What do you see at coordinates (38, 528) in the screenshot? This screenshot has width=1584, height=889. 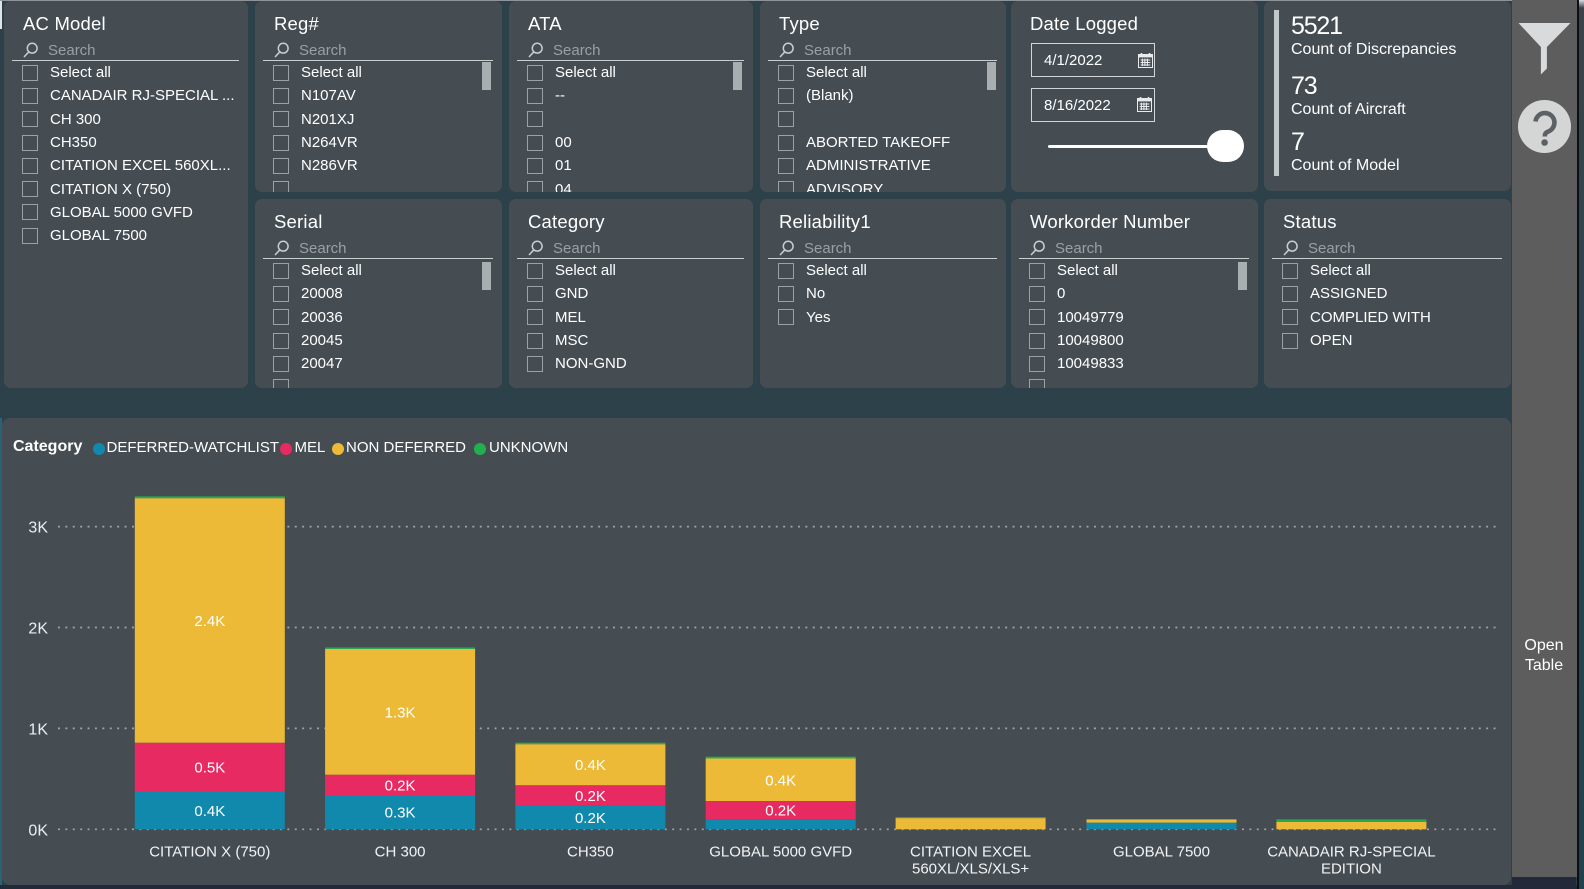 I see `svg-text: 3K` at bounding box center [38, 528].